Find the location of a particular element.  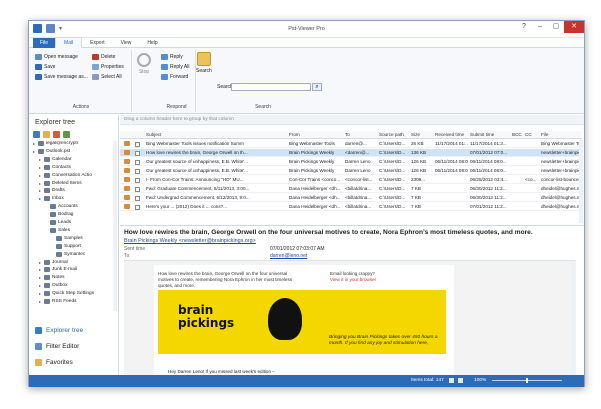

tree-node: ▸ Junk E-mail is located at coordinates (58, 270).